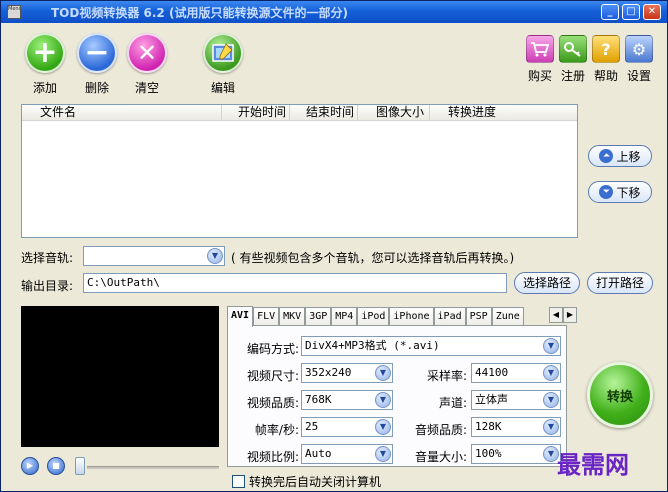 The width and height of the screenshot is (668, 492). I want to click on move-down-button: ⏷ 下移, so click(620, 192).